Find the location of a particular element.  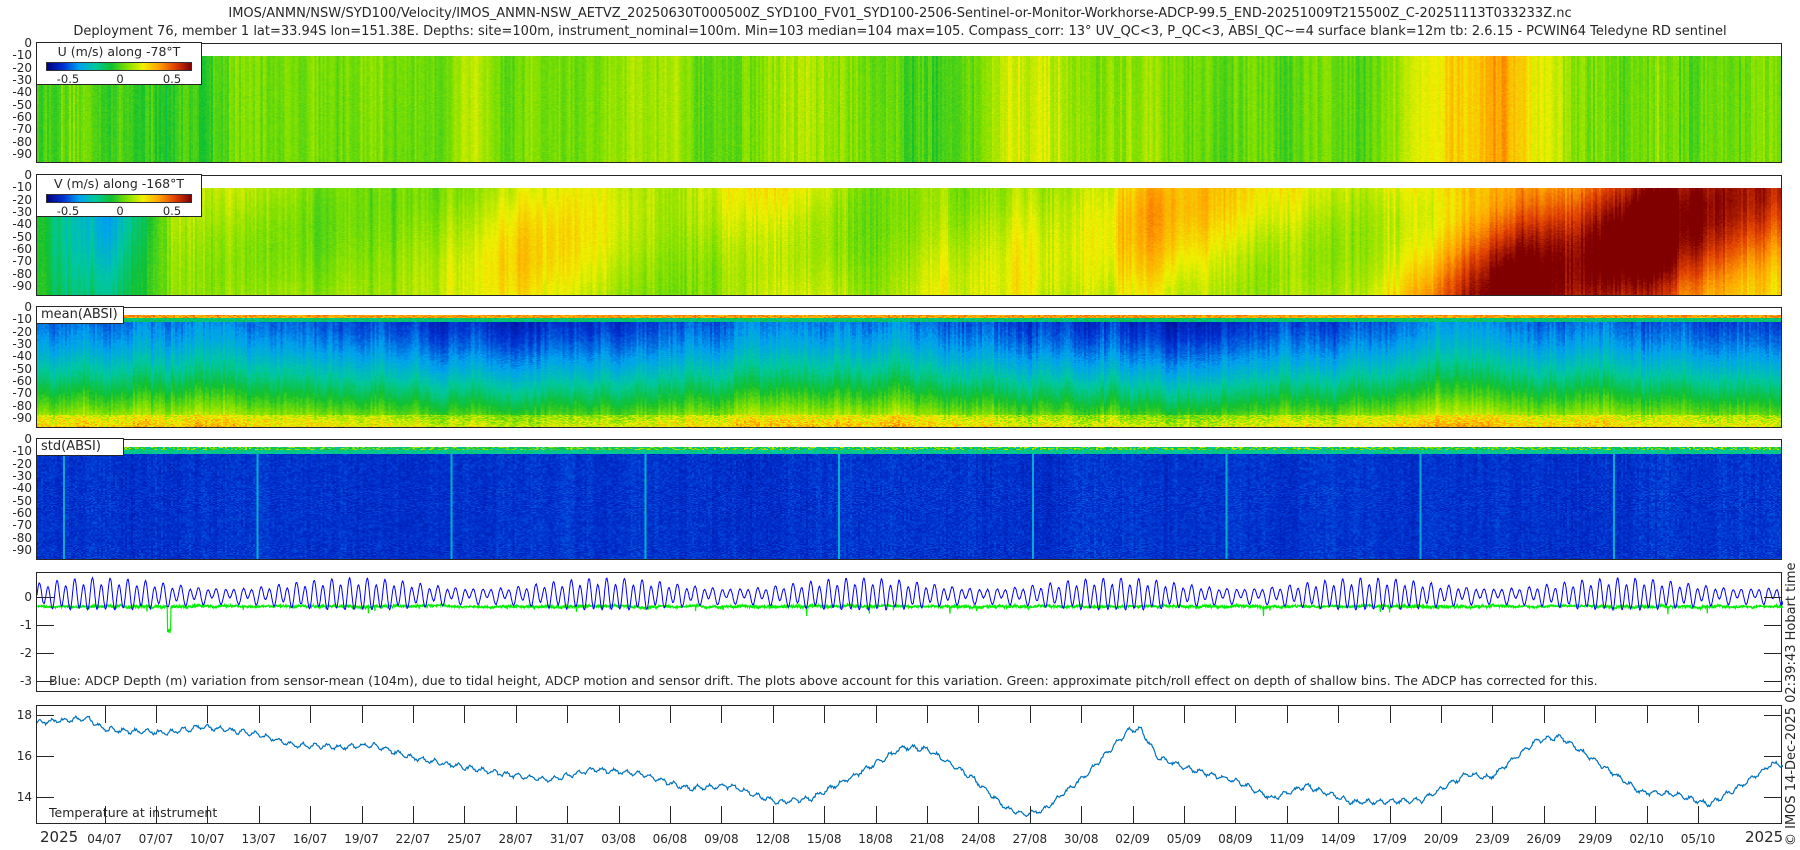

v-legend-title: V (m/s) along -168°T is located at coordinates (119, 183).